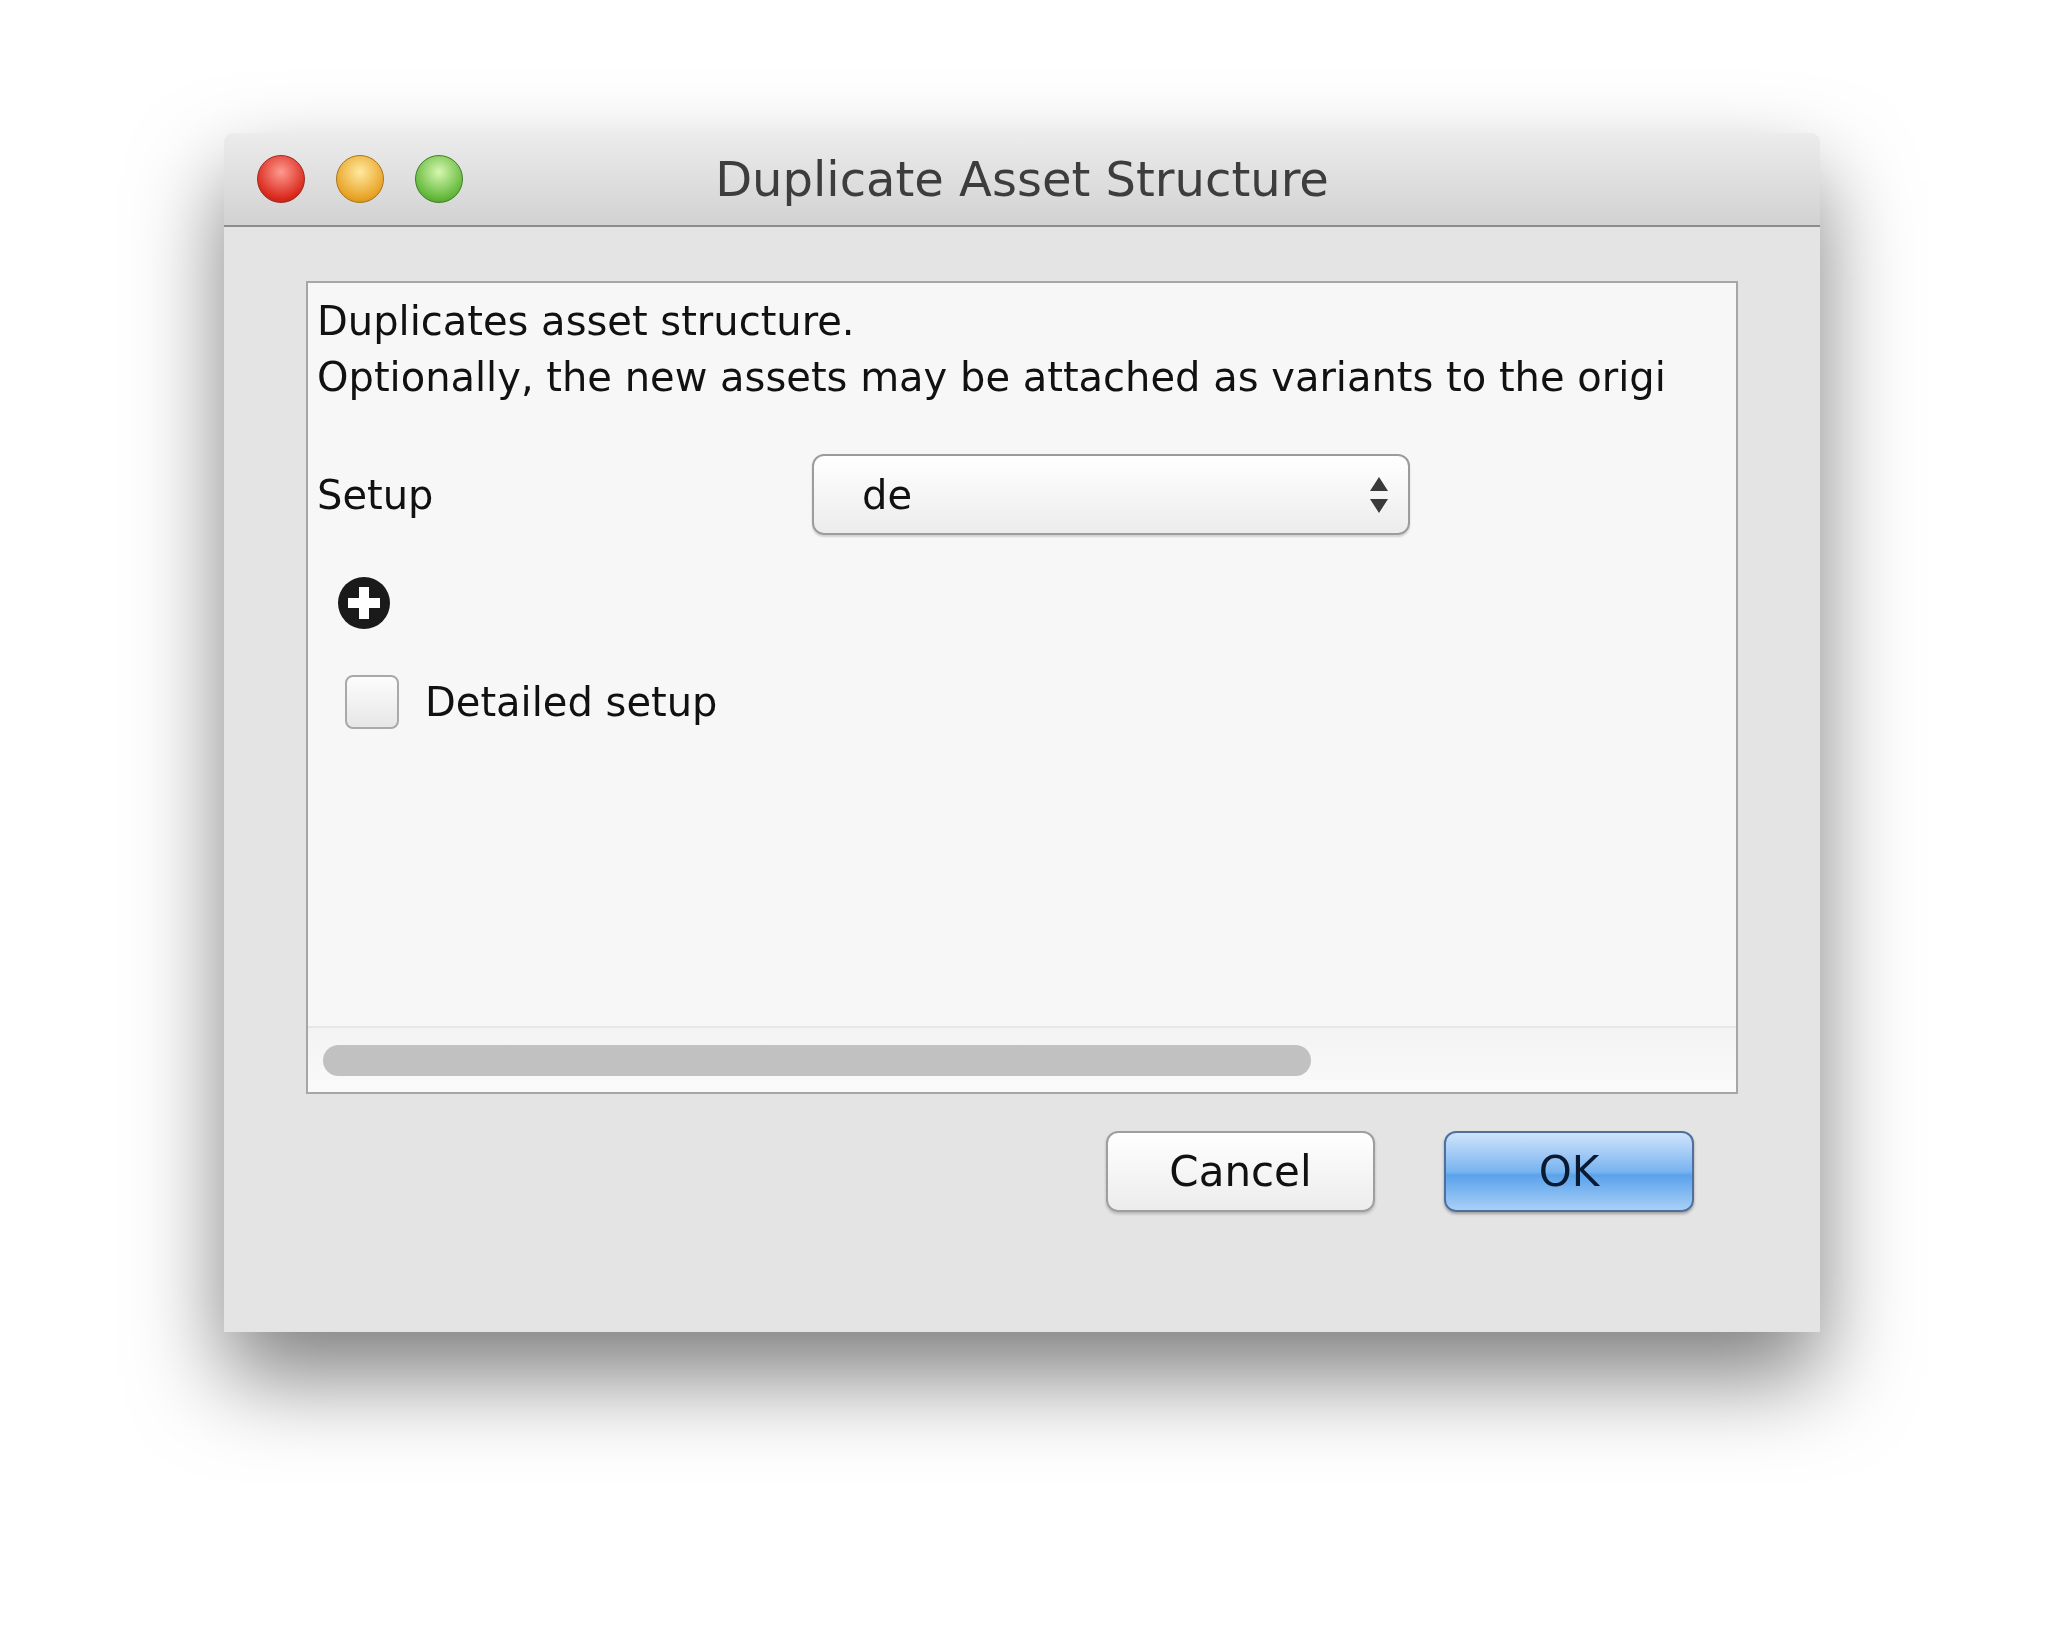  I want to click on plus-circle-icon, so click(364, 603).